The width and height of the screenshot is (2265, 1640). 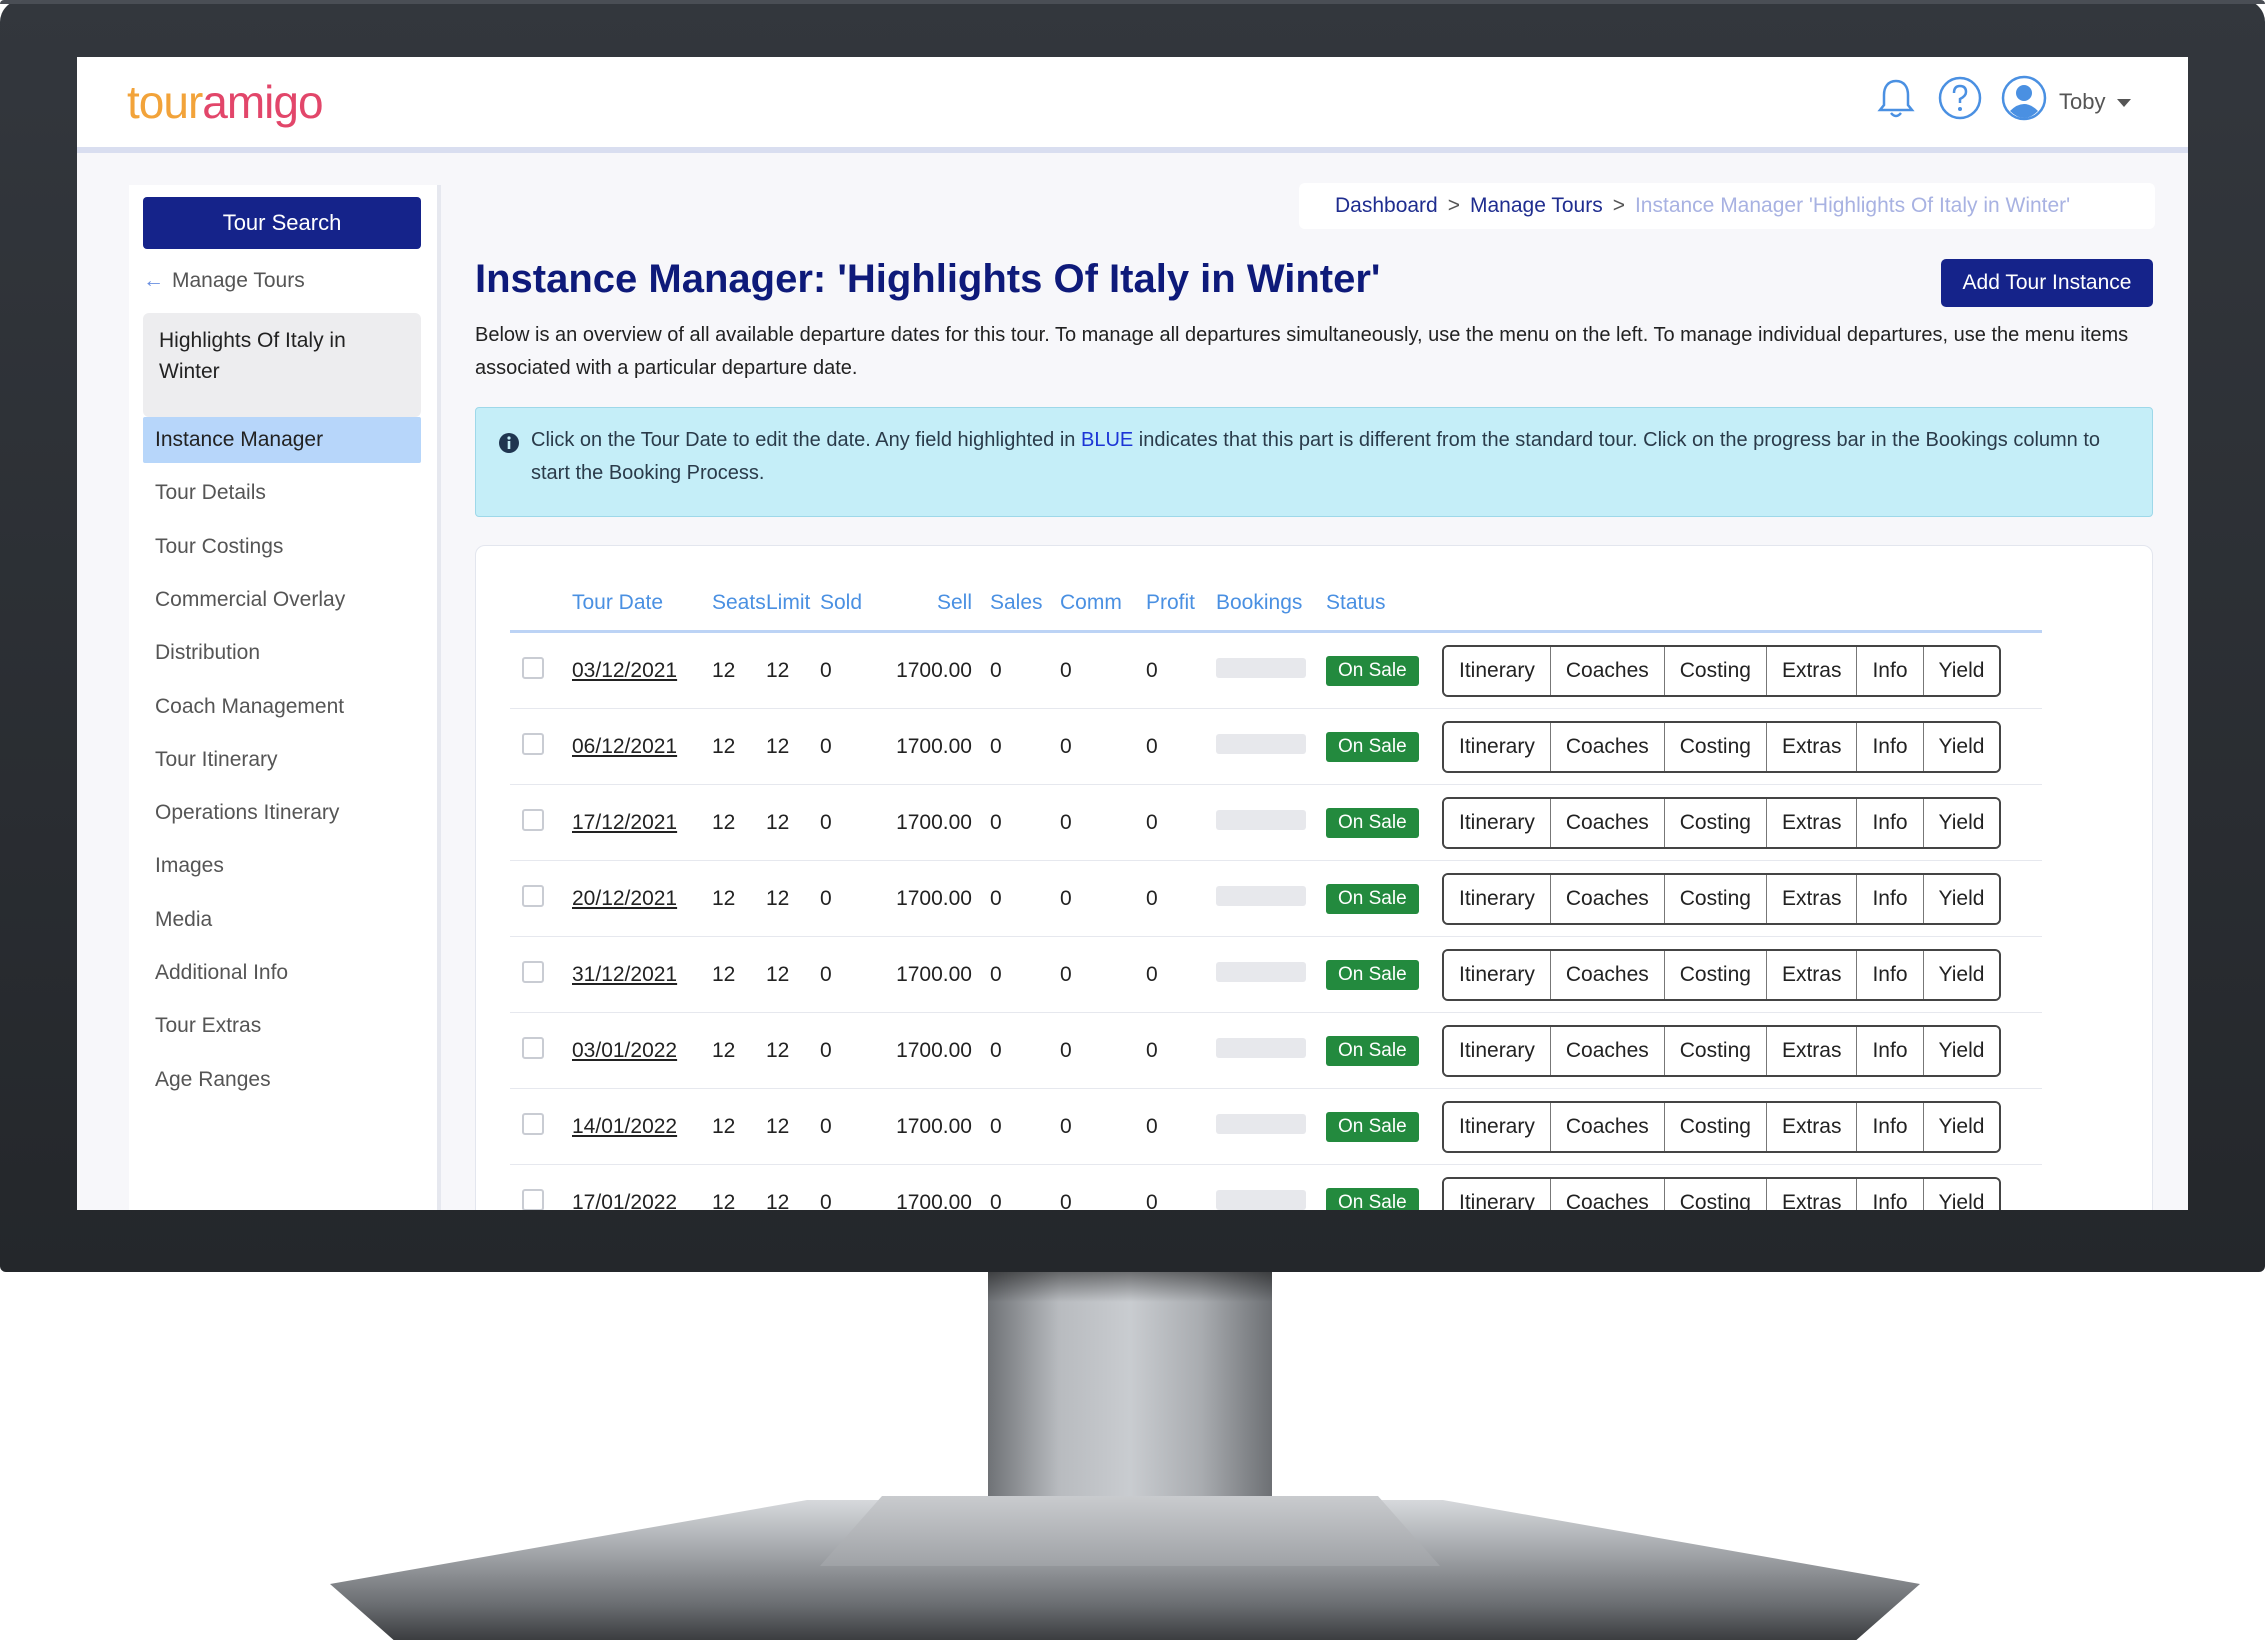 What do you see at coordinates (282, 1080) in the screenshot?
I see `sidebar-item-age-ranges: Age Ranges` at bounding box center [282, 1080].